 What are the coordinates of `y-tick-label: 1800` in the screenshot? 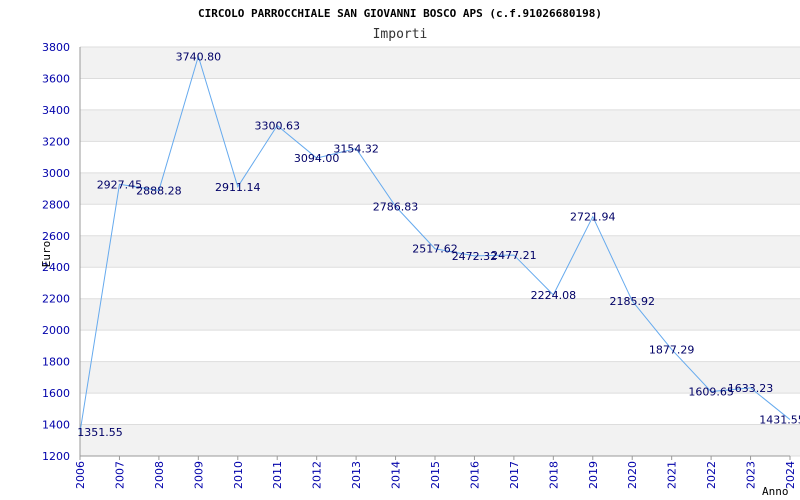 It's located at (56, 362).